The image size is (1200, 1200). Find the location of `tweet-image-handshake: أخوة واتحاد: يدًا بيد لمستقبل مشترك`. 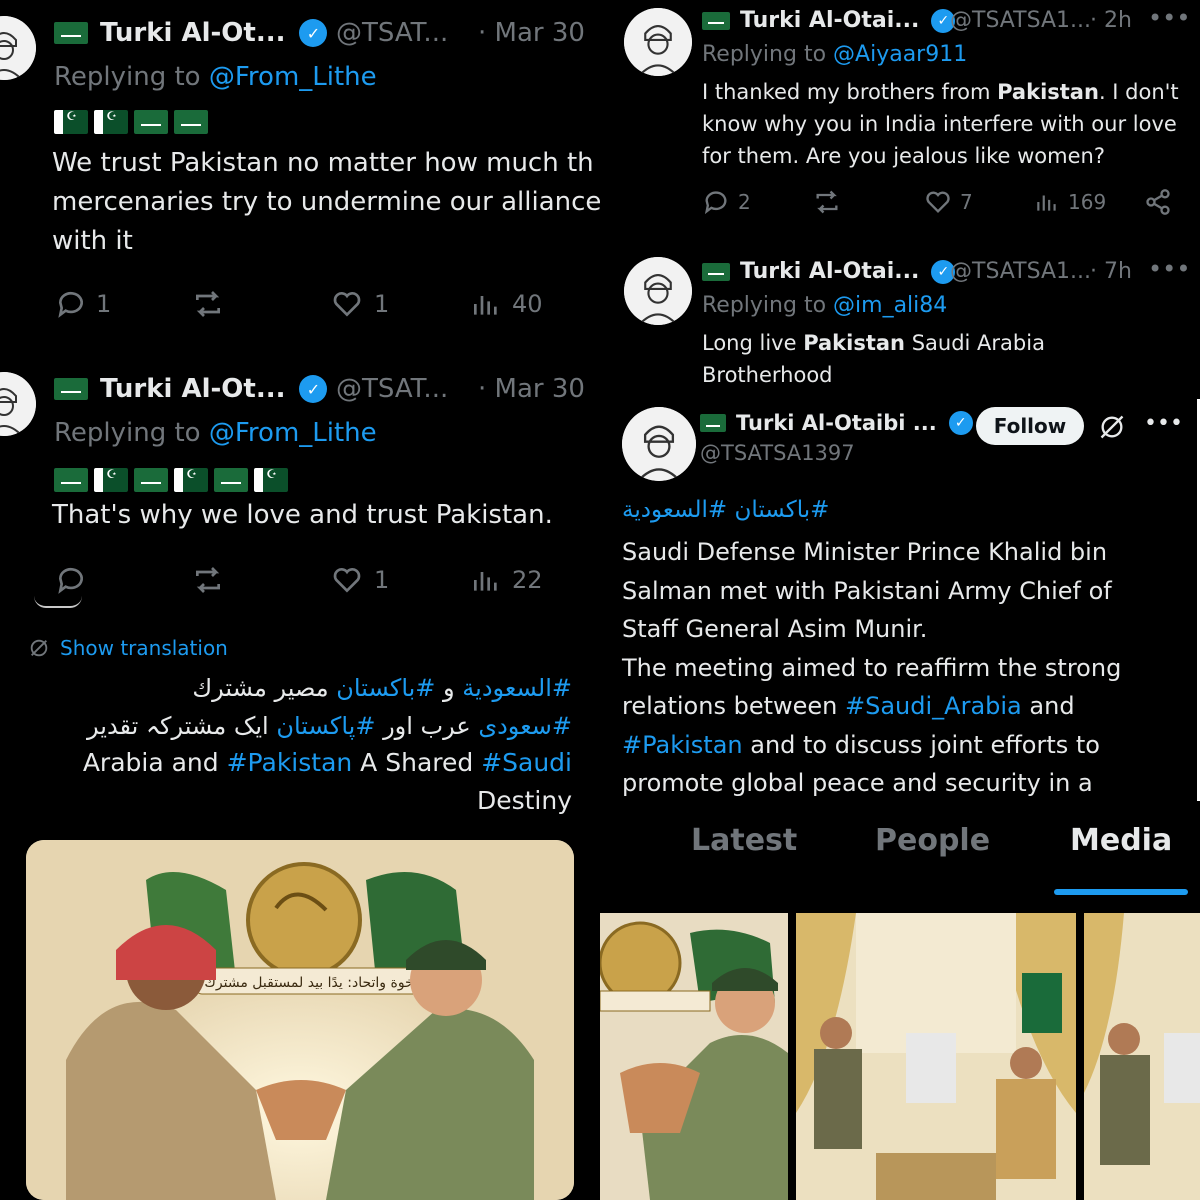

tweet-image-handshake: أخوة واتحاد: يدًا بيد لمستقبل مشترك is located at coordinates (300, 1020).